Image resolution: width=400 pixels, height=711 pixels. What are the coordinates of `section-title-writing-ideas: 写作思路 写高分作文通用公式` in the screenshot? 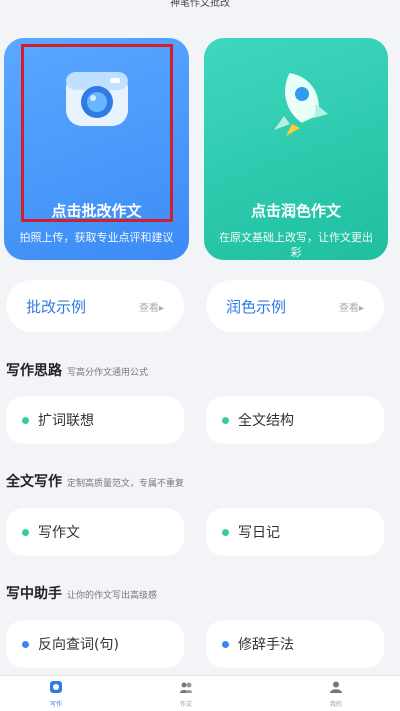 It's located at (77, 371).